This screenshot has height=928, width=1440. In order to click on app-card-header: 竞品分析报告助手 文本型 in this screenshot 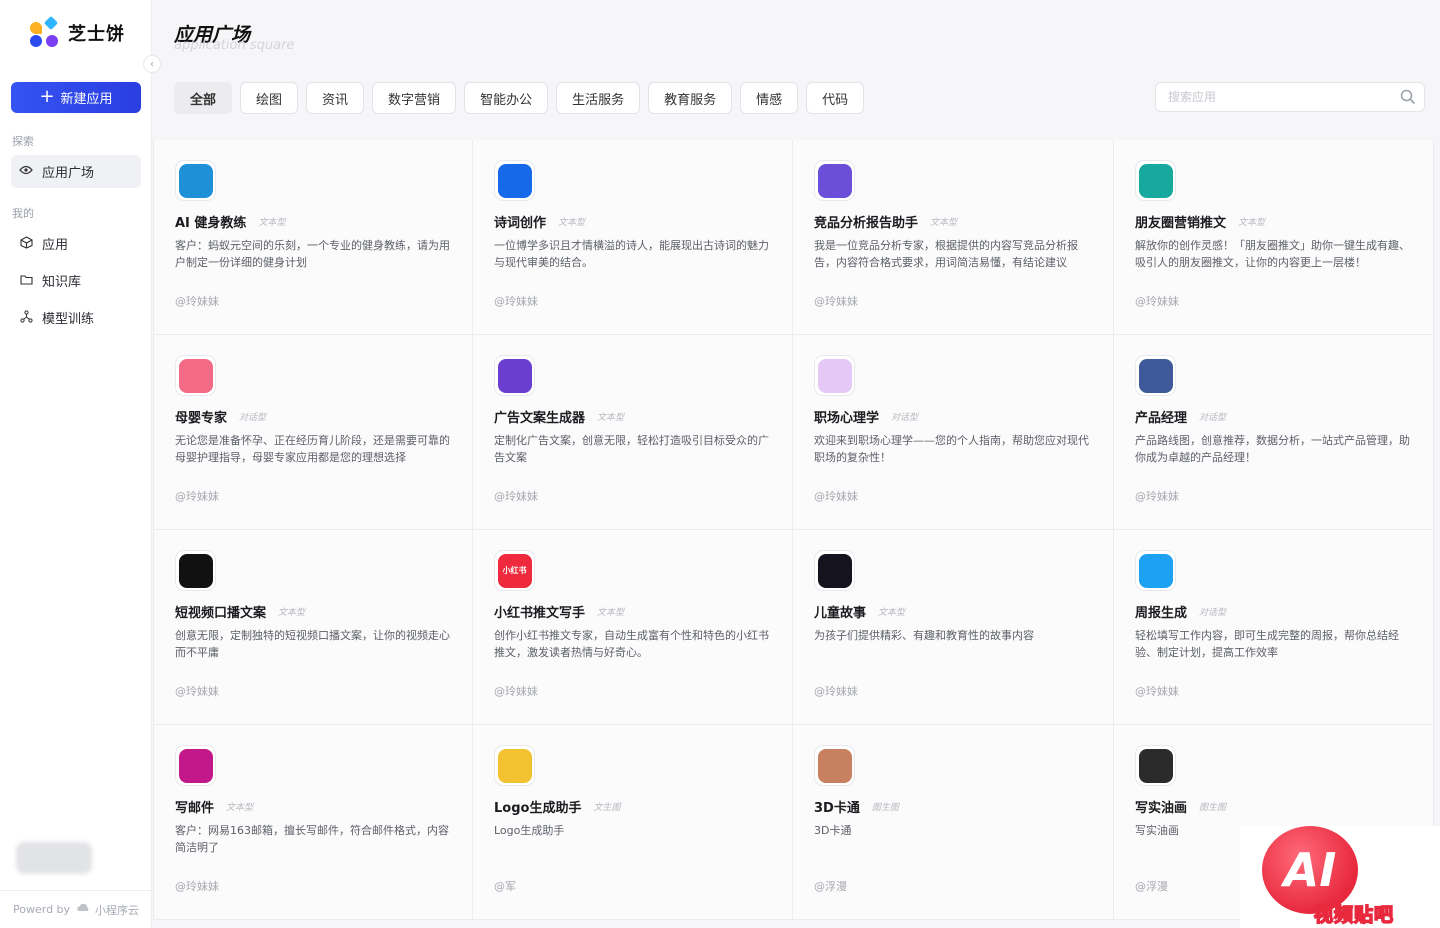, I will do `click(885, 221)`.